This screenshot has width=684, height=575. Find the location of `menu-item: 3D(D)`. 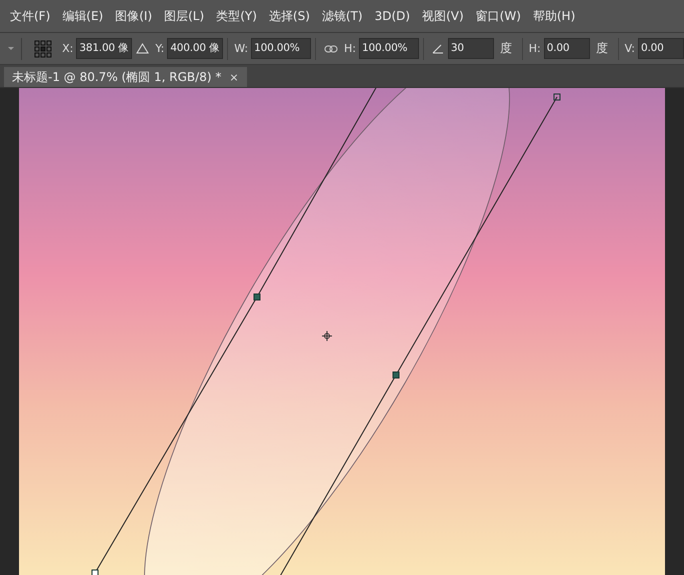

menu-item: 3D(D) is located at coordinates (392, 16).